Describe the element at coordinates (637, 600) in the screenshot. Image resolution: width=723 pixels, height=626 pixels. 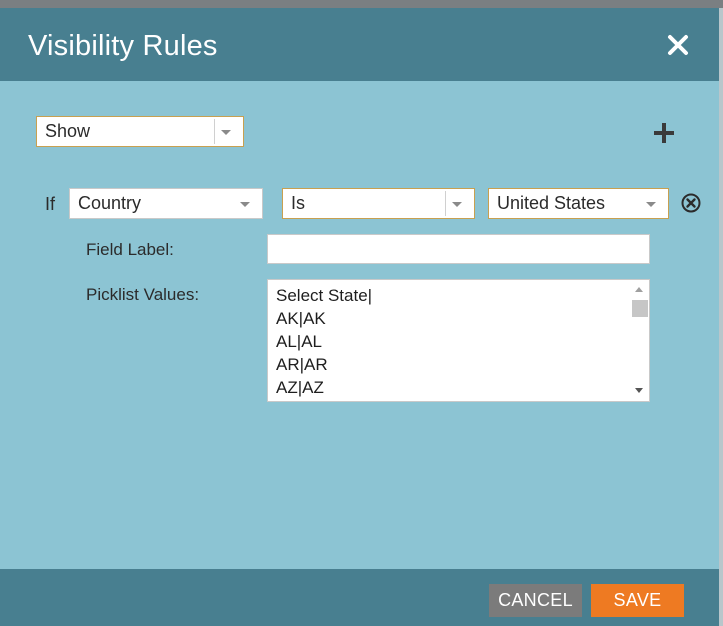
I see `save-button: SAVE` at that location.